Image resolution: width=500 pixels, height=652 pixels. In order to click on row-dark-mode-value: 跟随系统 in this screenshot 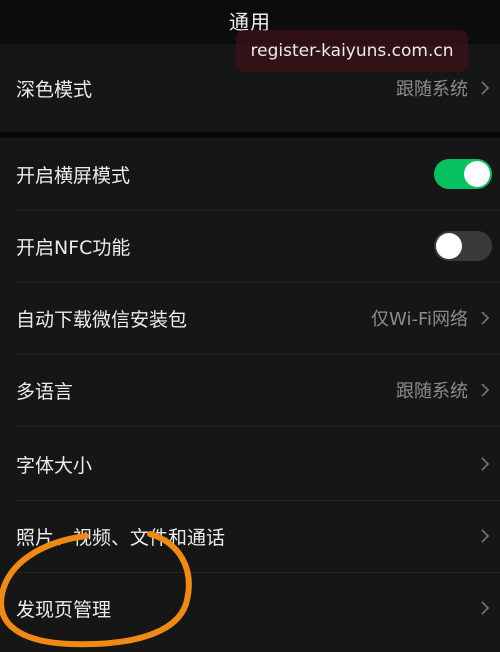, I will do `click(432, 89)`.